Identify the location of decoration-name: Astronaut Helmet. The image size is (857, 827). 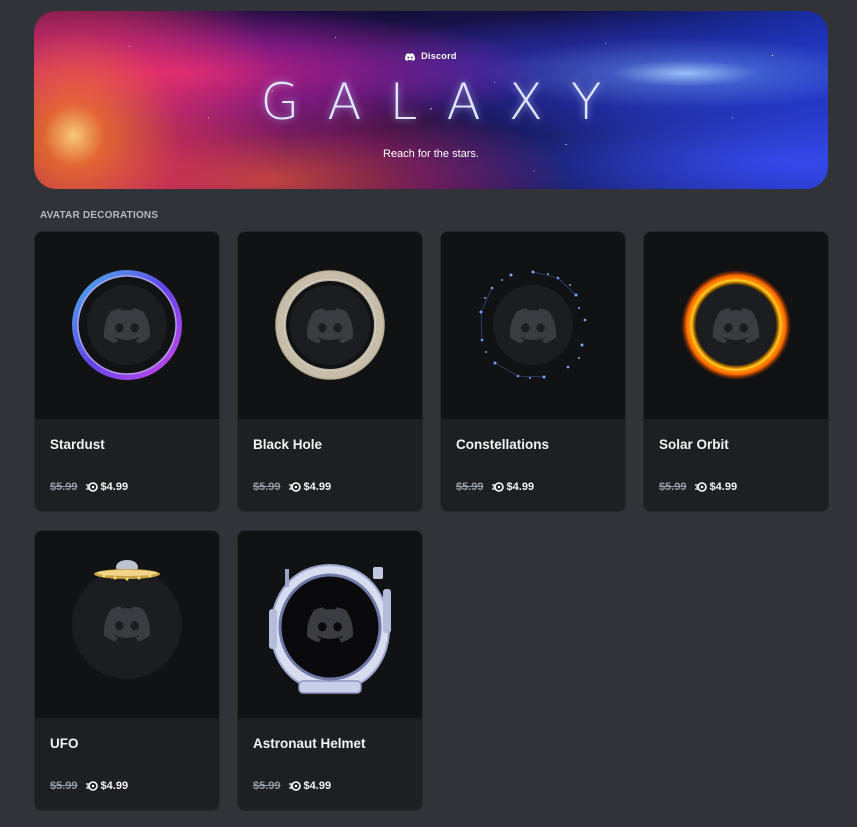
(309, 743).